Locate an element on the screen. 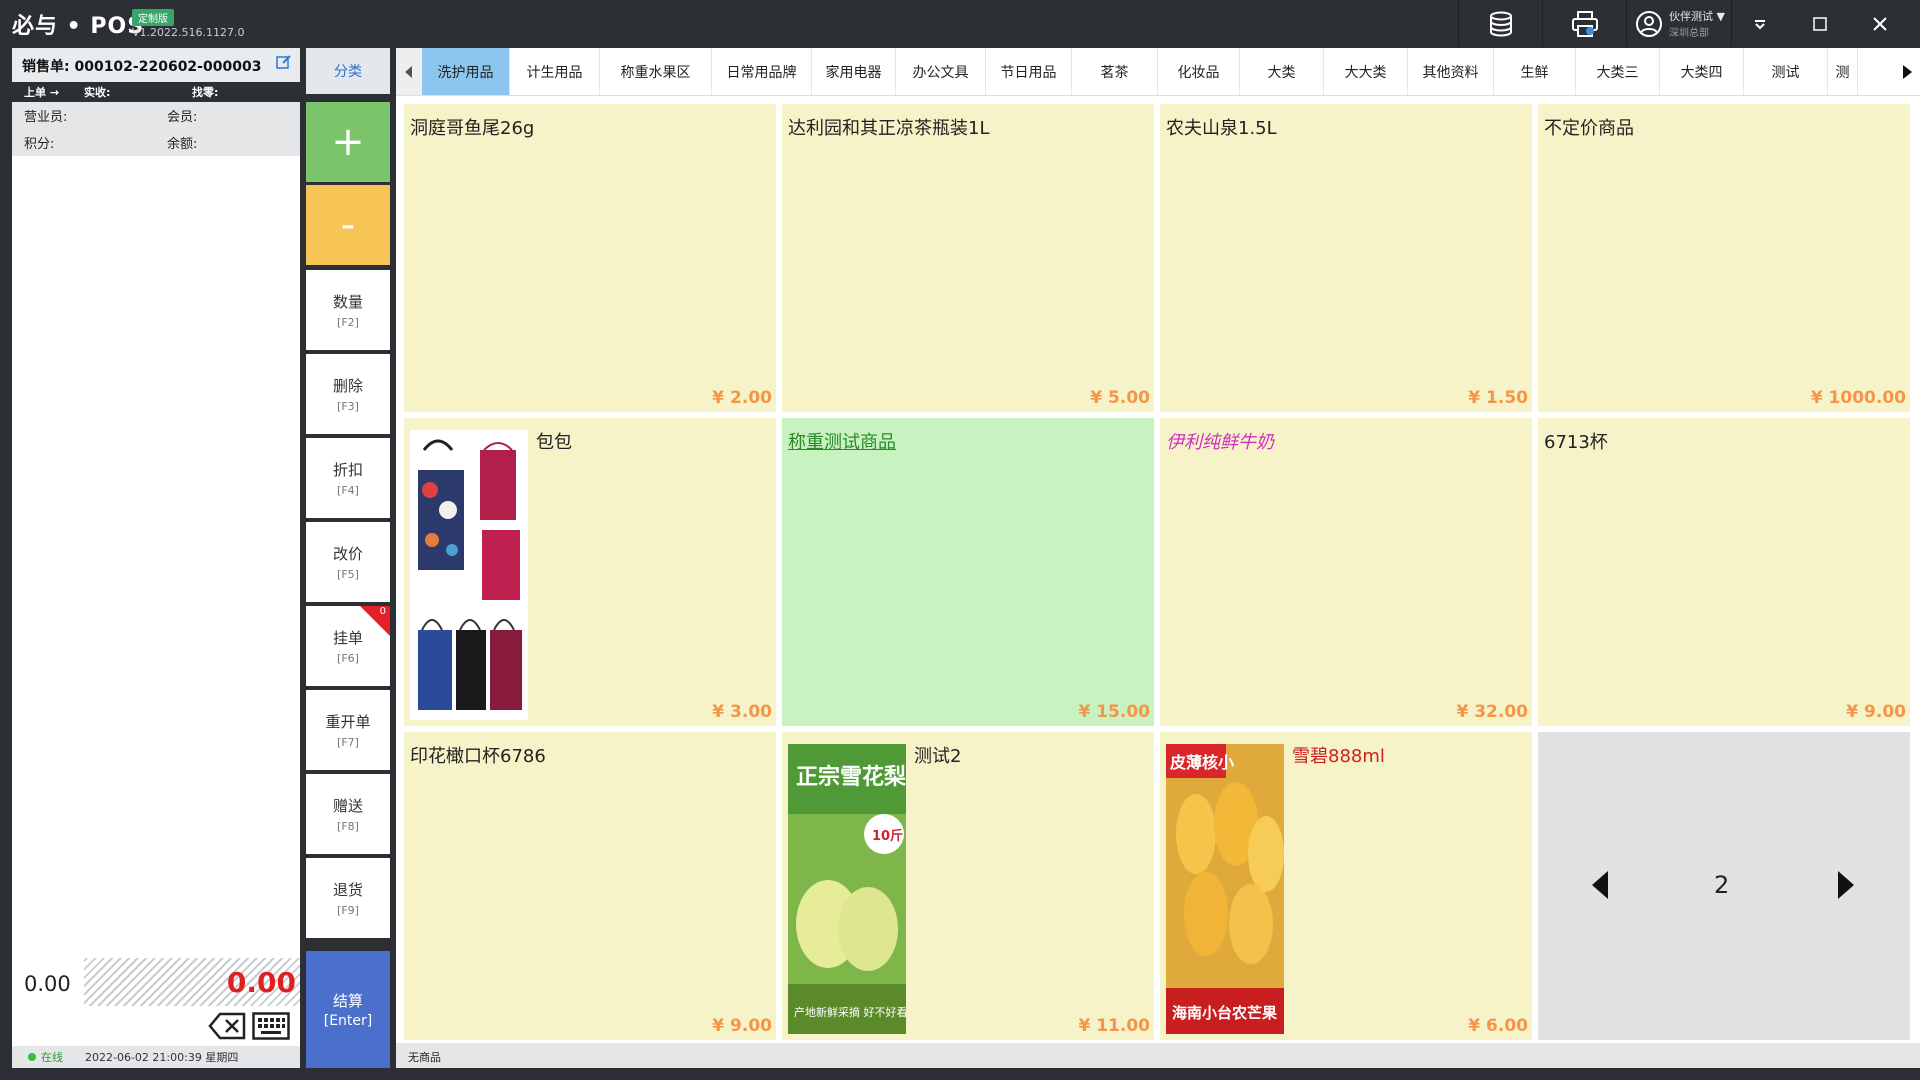 Image resolution: width=1920 pixels, height=1080 pixels. online-status: 在线 is located at coordinates (52, 1057).